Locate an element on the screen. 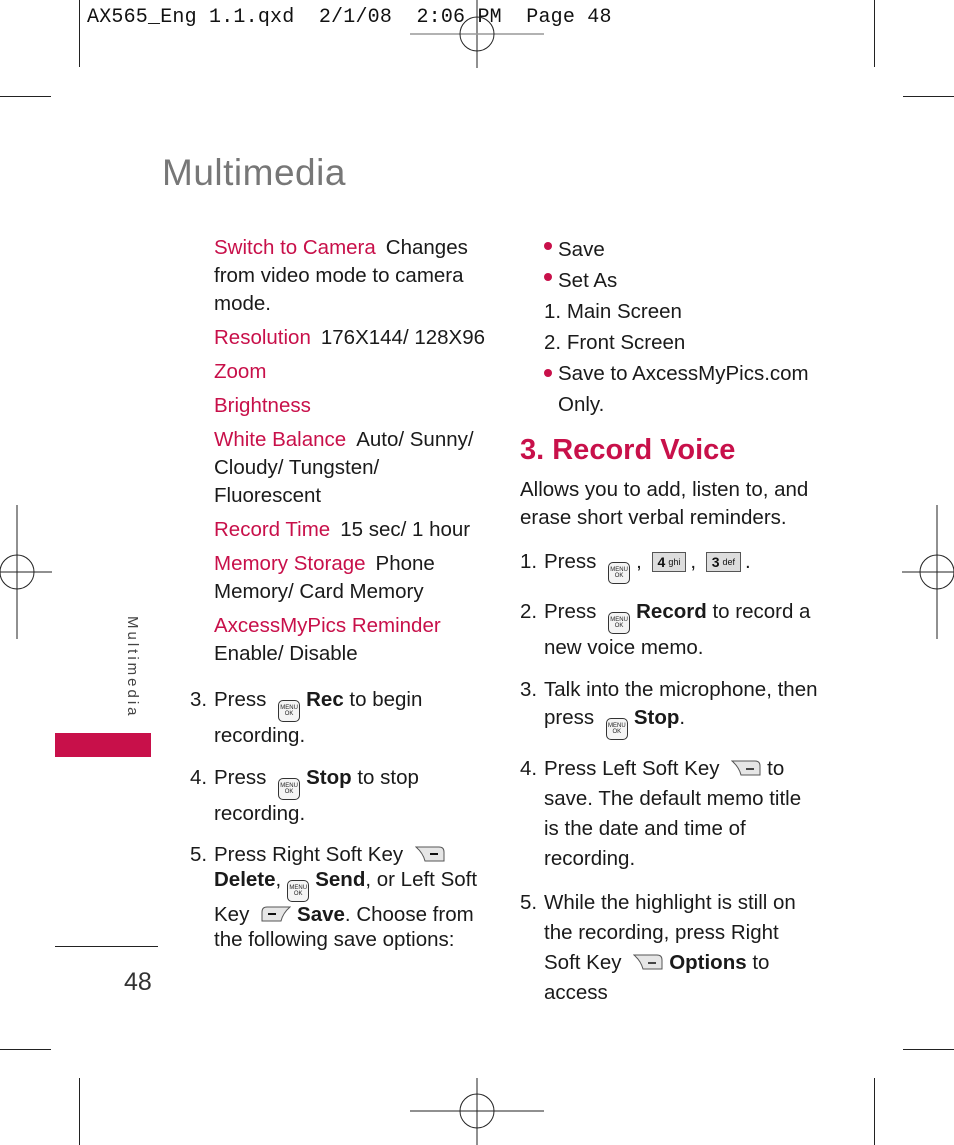 The width and height of the screenshot is (954, 1145). option-item: Record Time 15 sec/ 1 hour is located at coordinates (352, 530).